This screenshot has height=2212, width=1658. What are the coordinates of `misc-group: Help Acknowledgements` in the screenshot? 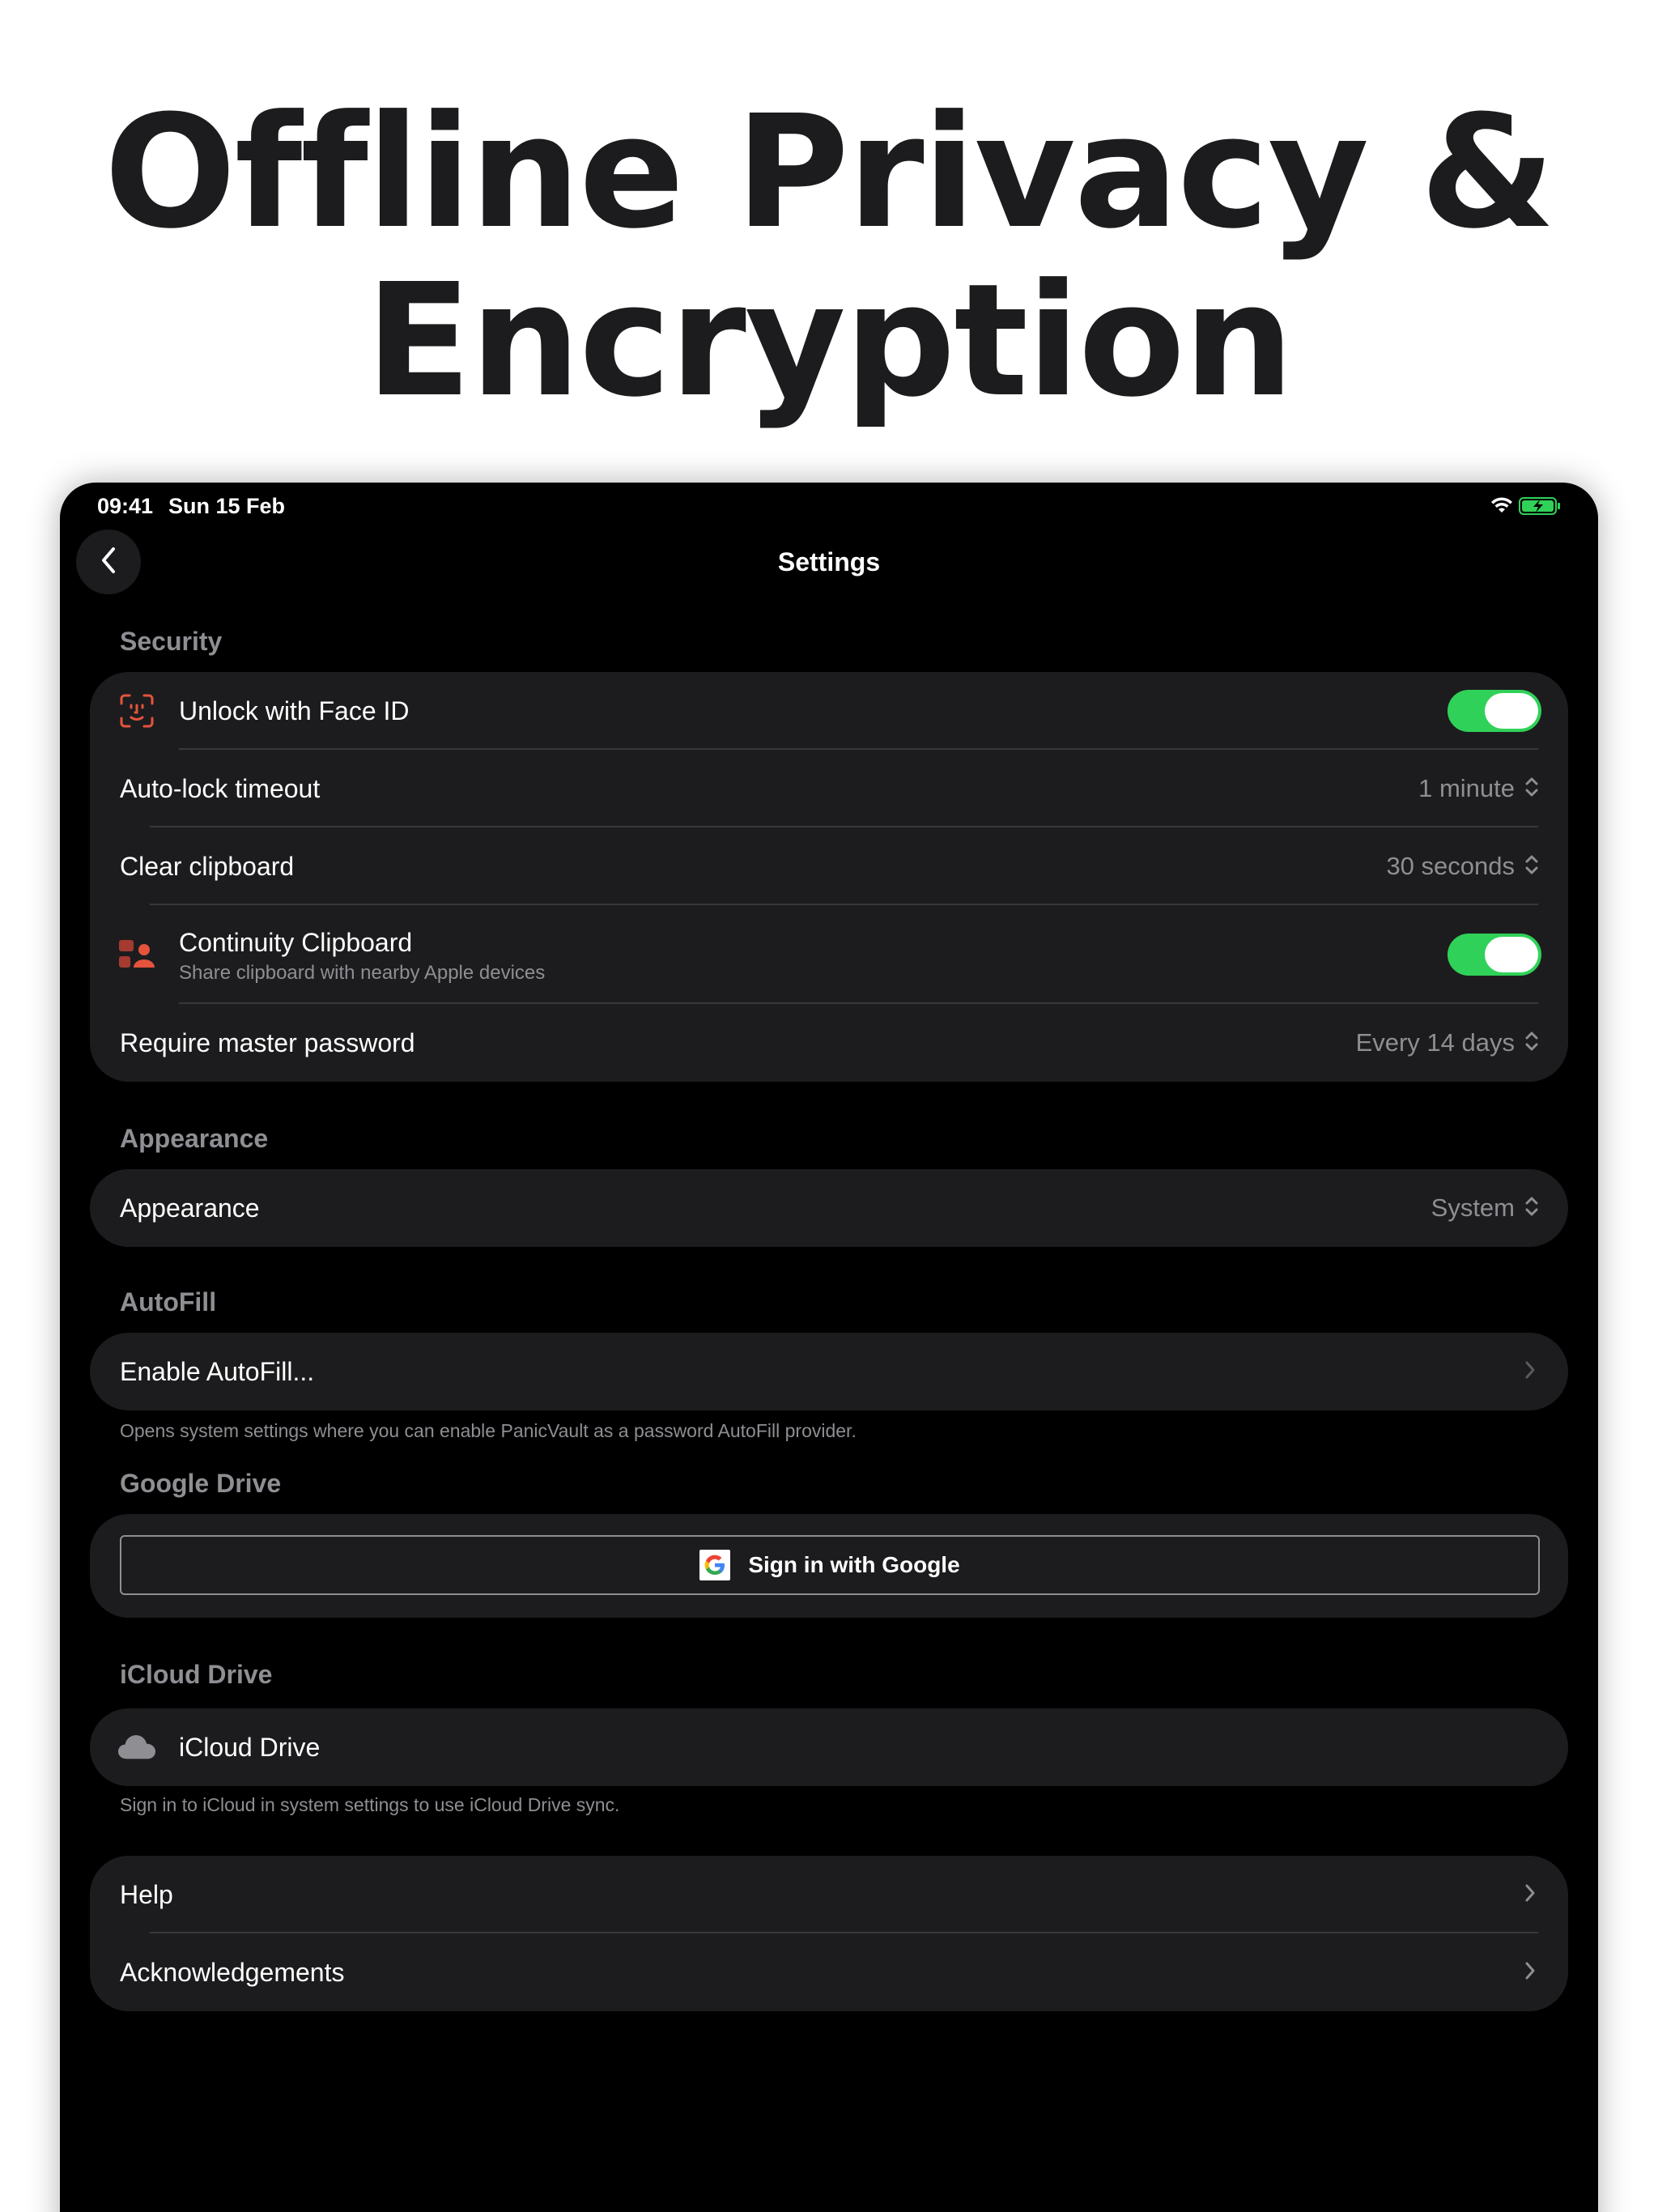 It's located at (829, 1933).